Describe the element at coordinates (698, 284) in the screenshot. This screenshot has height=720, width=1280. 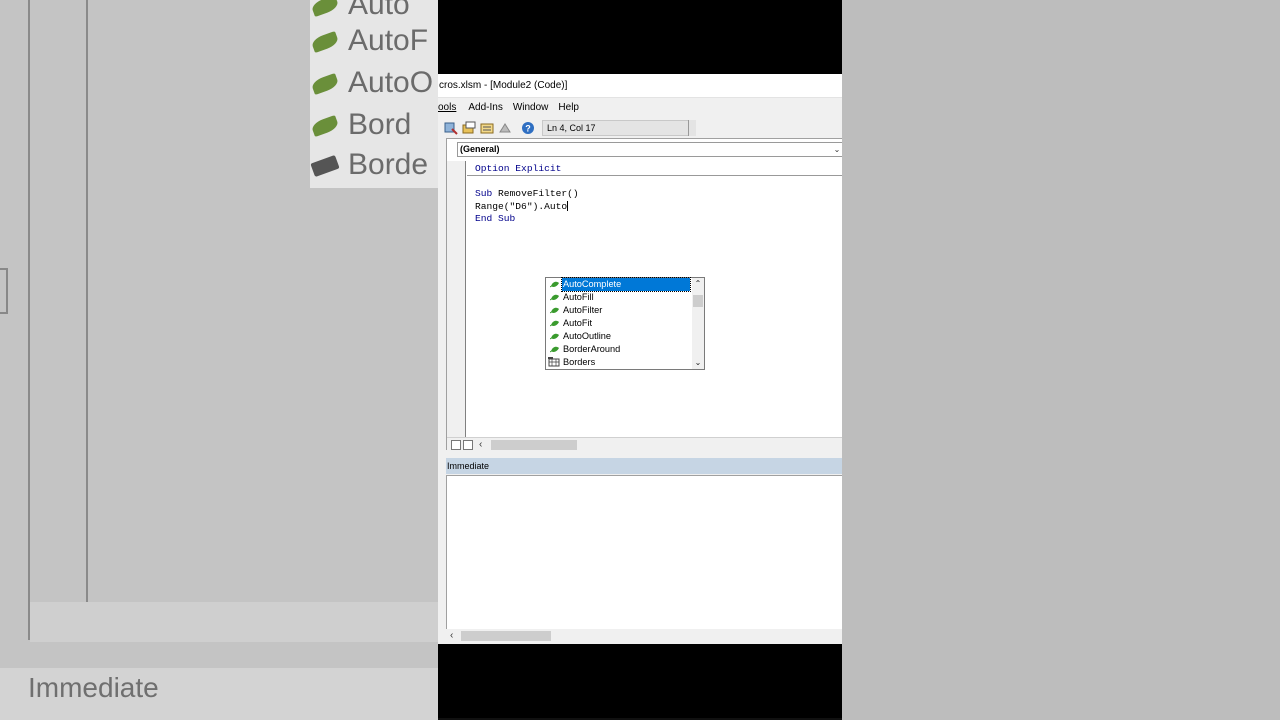
I see `scroll-up-icon: ⌃` at that location.